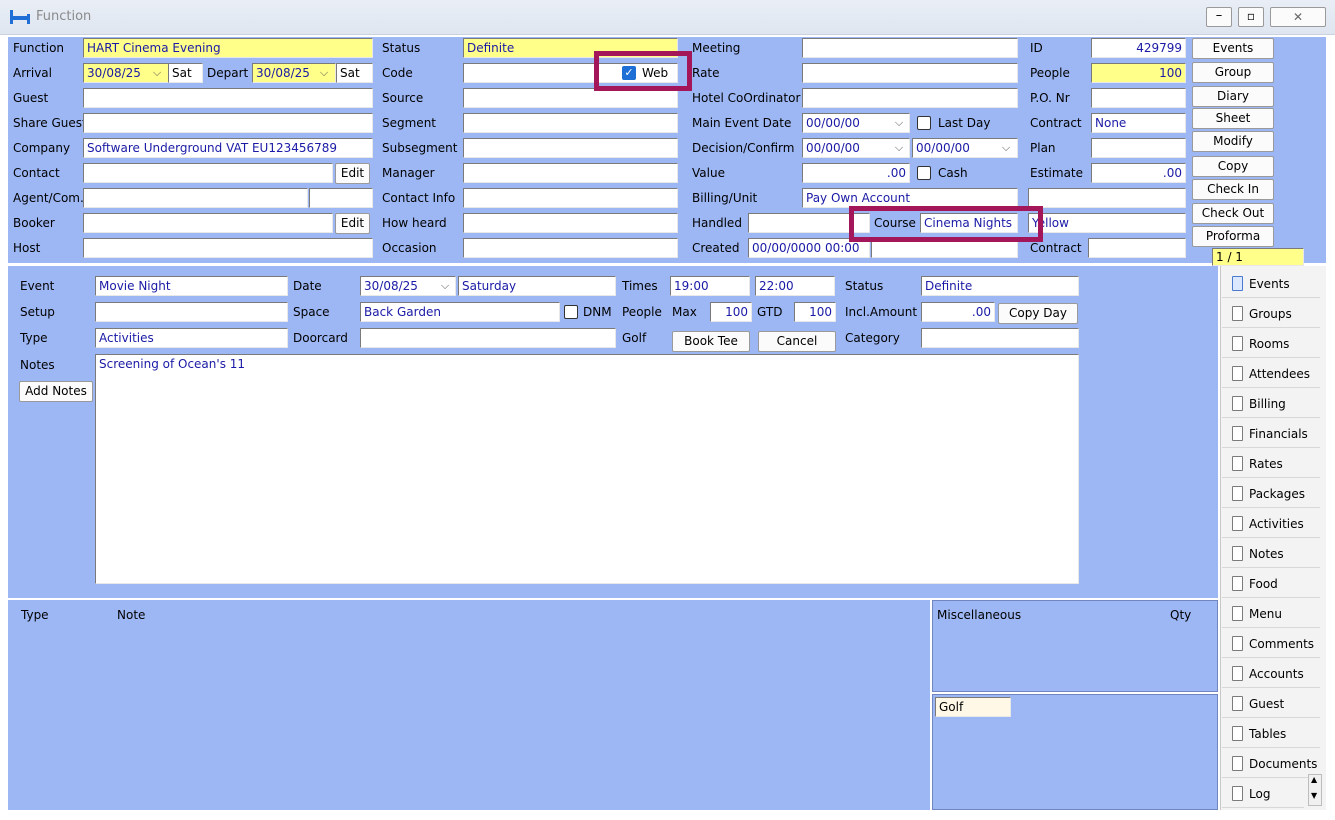 The width and height of the screenshot is (1335, 820). What do you see at coordinates (1138, 148) in the screenshot?
I see `plan-field` at bounding box center [1138, 148].